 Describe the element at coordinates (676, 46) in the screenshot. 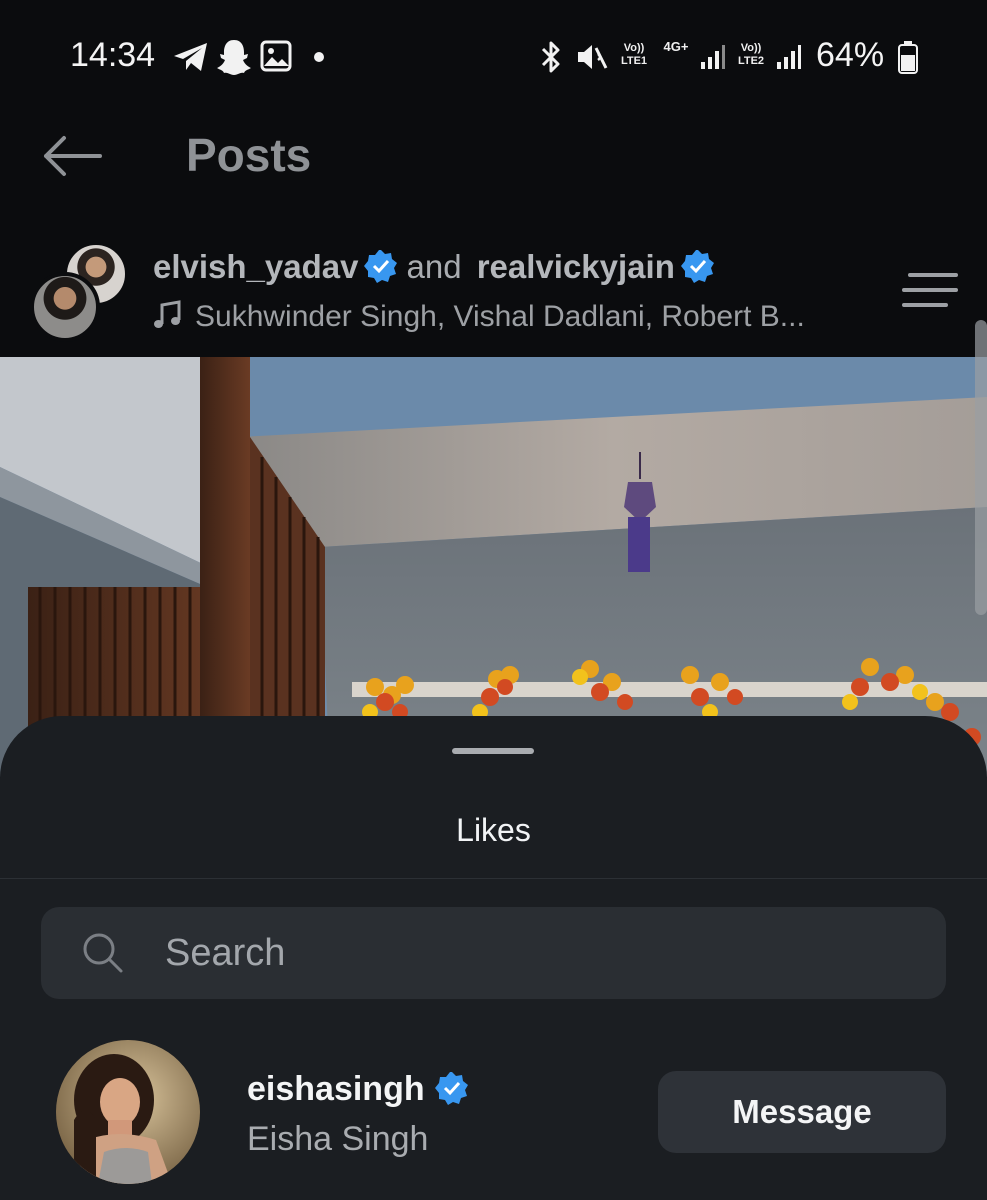

I see `network-type: 4G+` at that location.